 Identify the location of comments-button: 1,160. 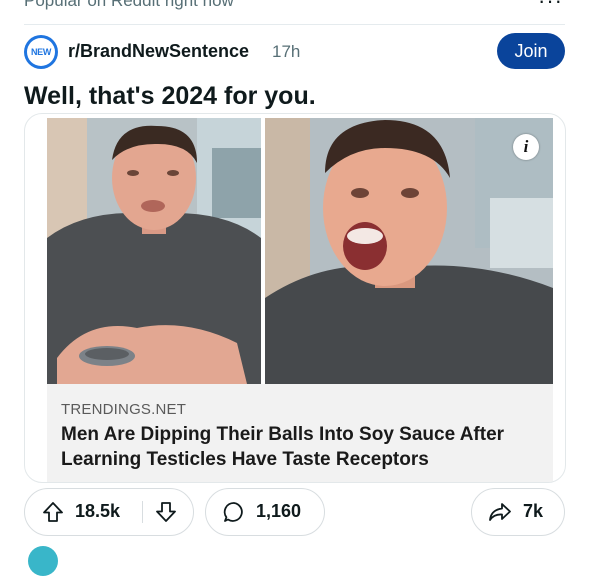
(265, 512).